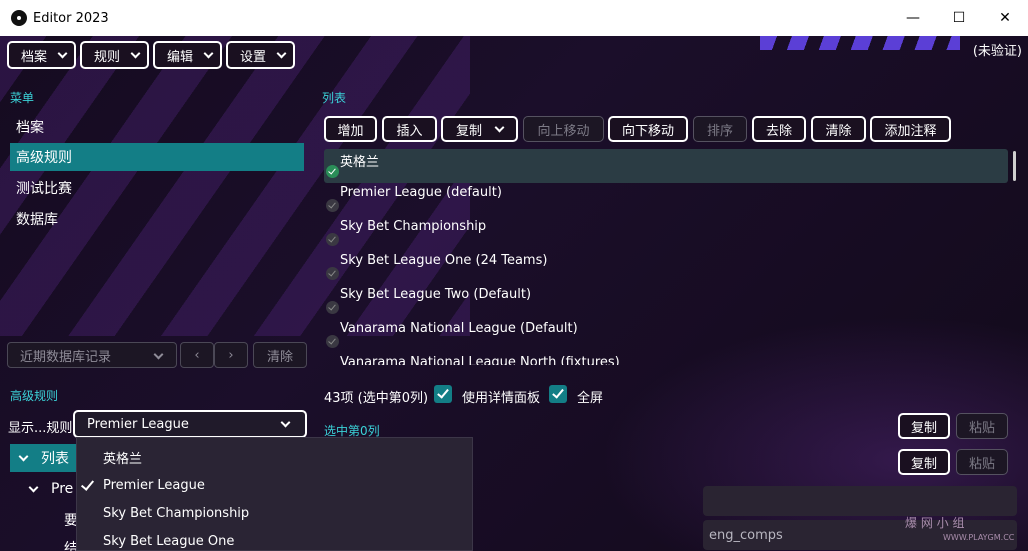 This screenshot has width=1028, height=551. I want to click on list-item: Premier League (default), so click(666, 200).